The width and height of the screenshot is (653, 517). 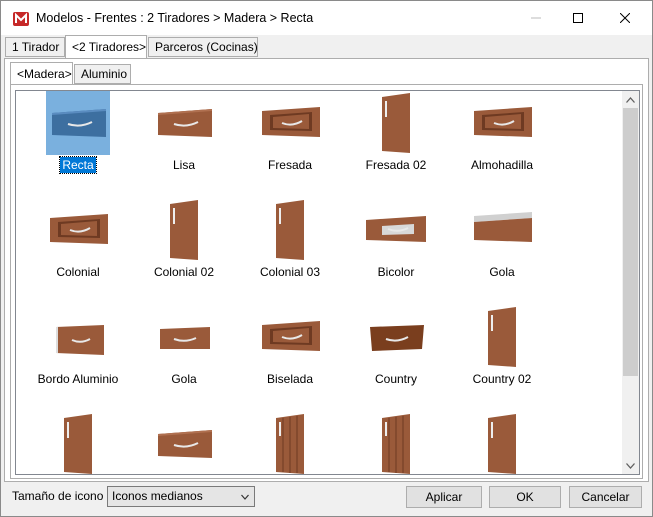 What do you see at coordinates (578, 18) in the screenshot?
I see `maximize-button` at bounding box center [578, 18].